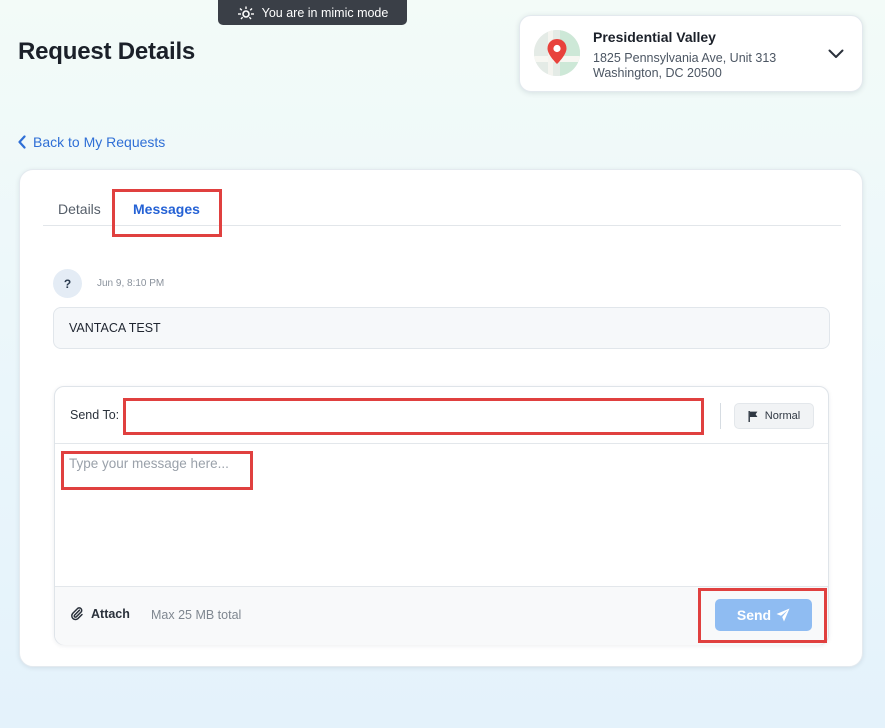 This screenshot has width=885, height=728. Describe the element at coordinates (22, 142) in the screenshot. I see `chevron-left-icon` at that location.